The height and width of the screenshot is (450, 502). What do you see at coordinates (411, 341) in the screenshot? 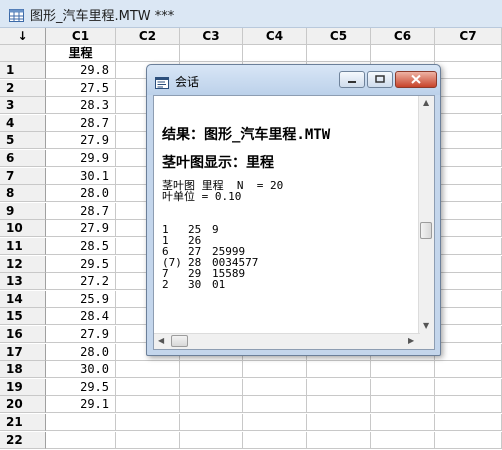
I see `scroll-right-icon: ▶` at bounding box center [411, 341].